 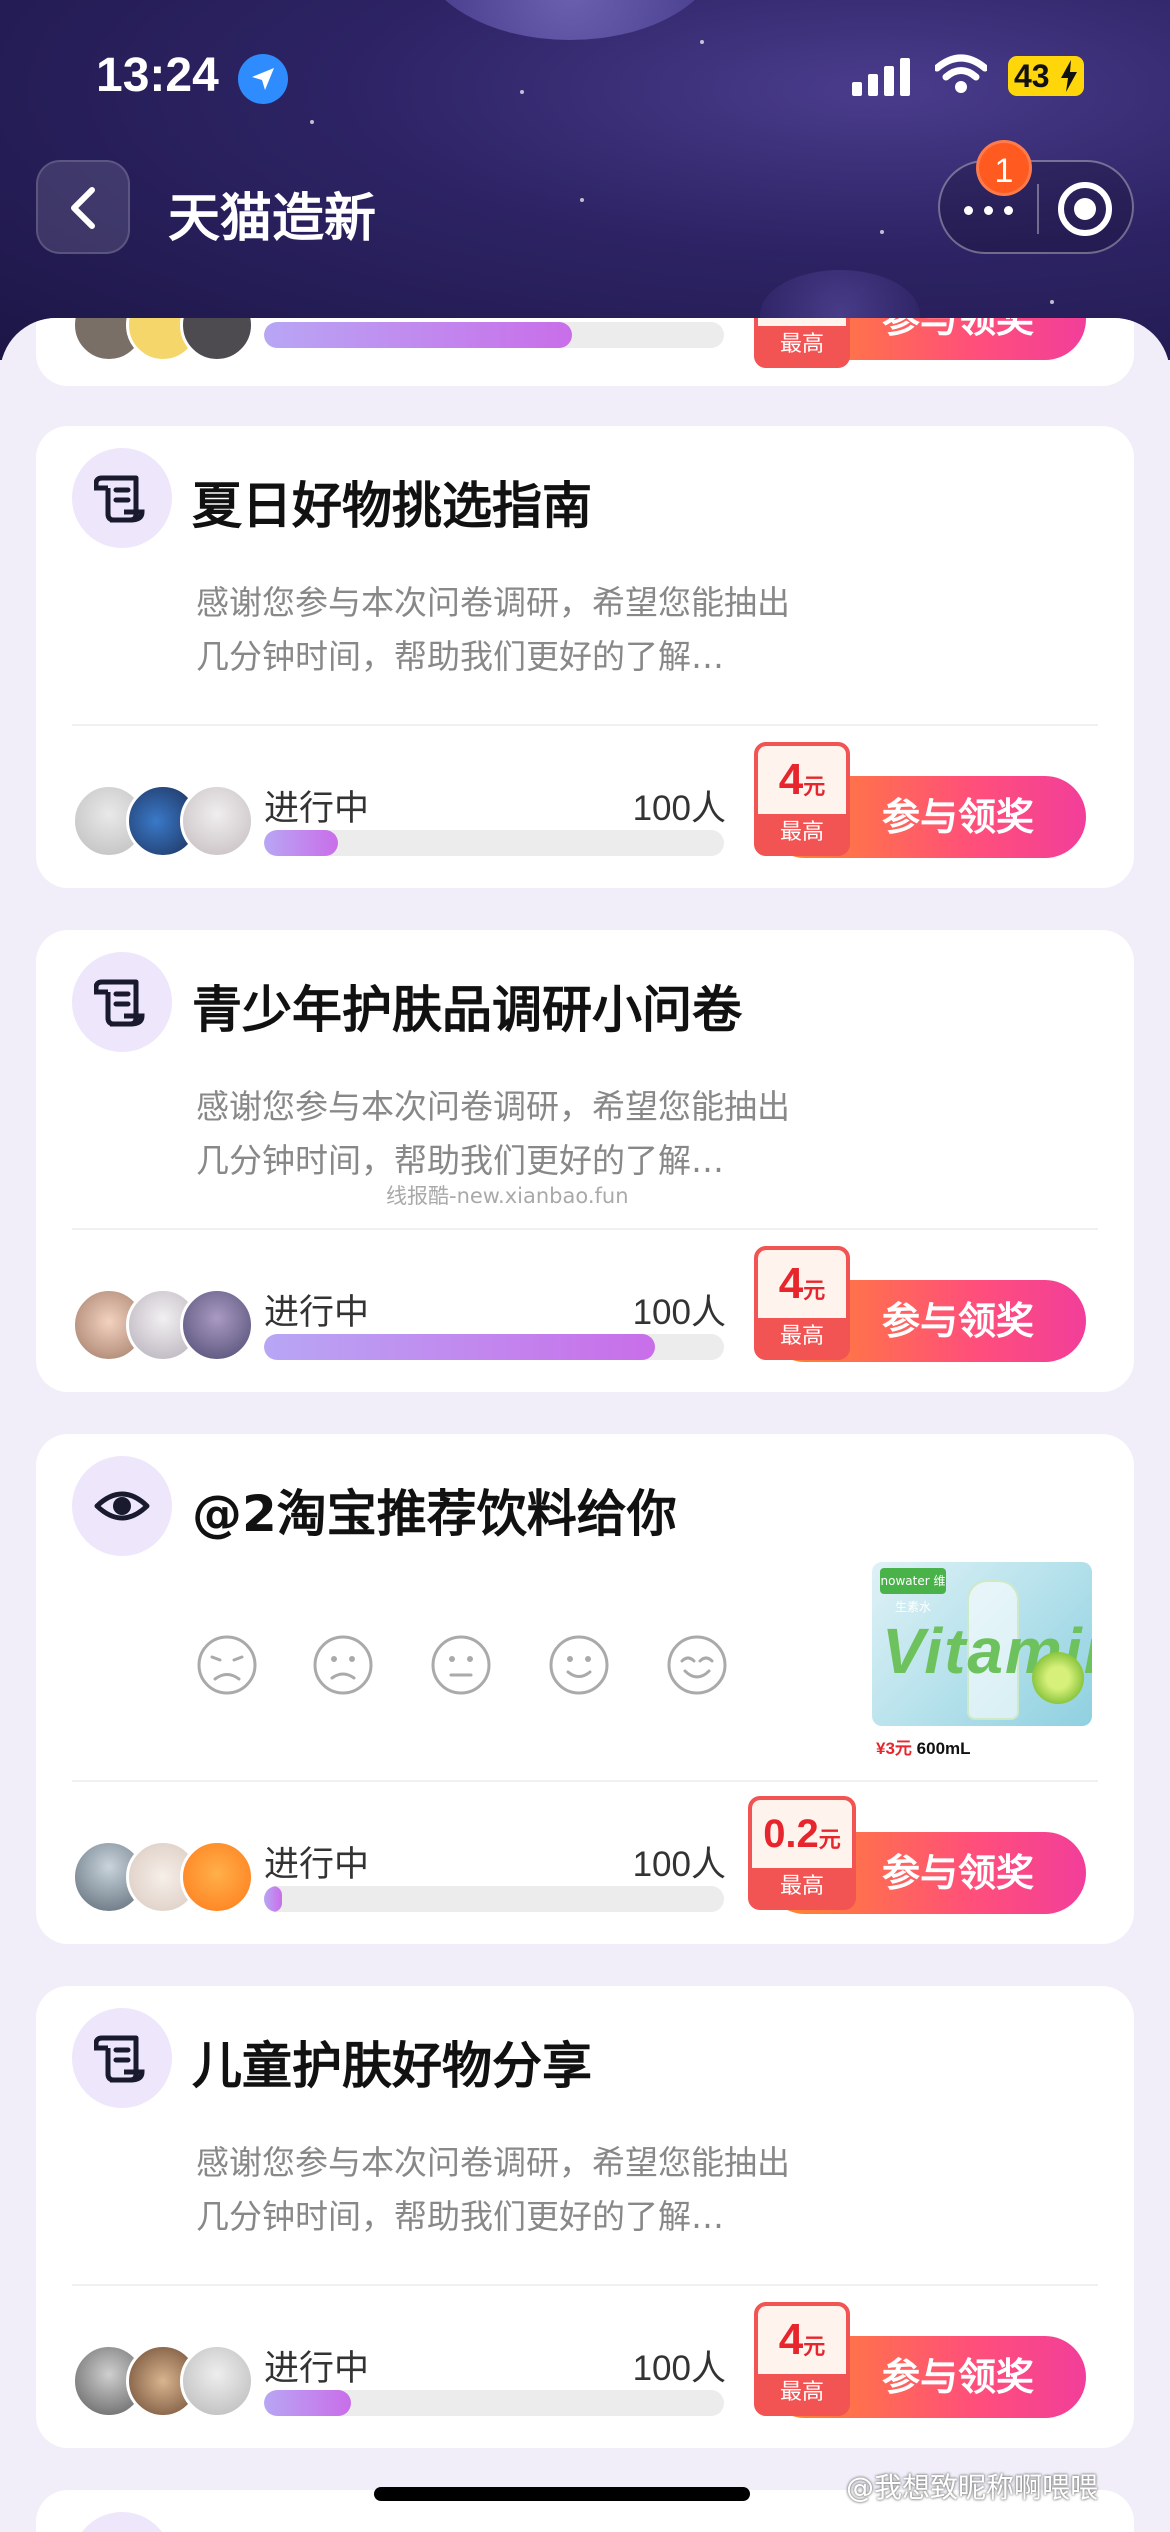 I want to click on neutral-face-icon, so click(x=461, y=1665).